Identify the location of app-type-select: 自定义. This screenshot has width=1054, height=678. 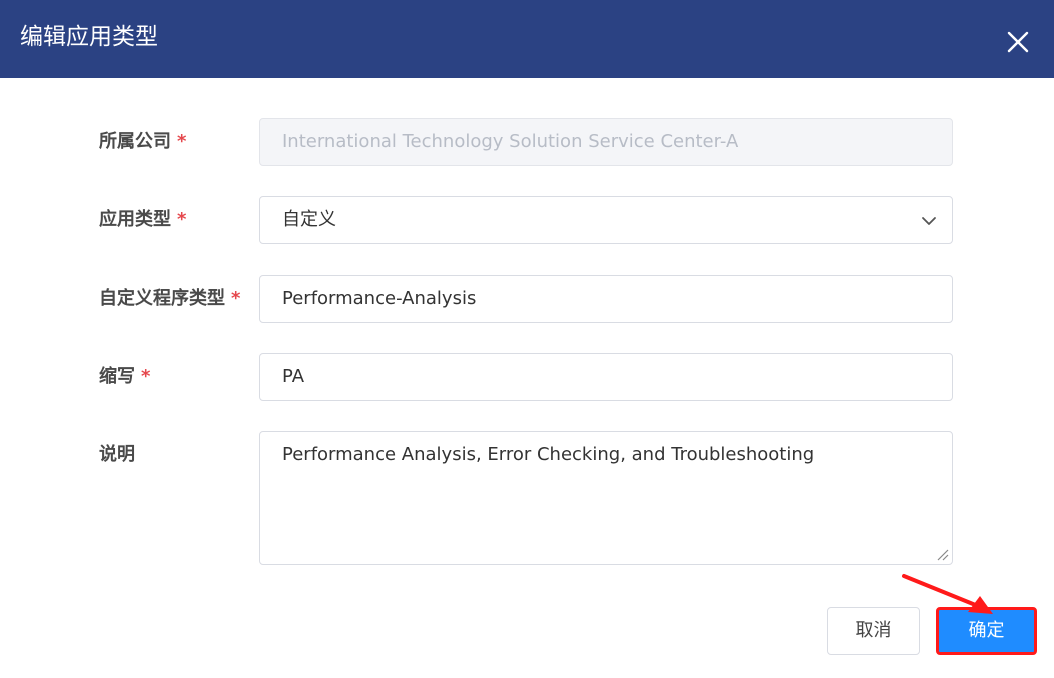
(606, 220).